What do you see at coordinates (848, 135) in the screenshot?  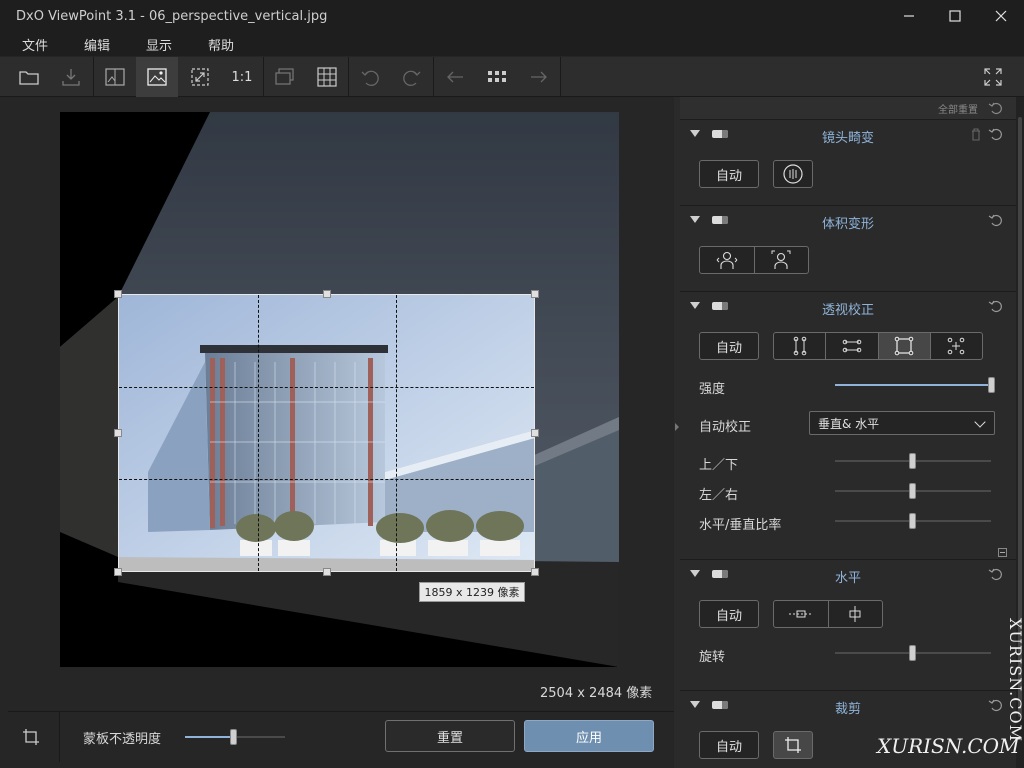 I see `section-header: 镜头畸变` at bounding box center [848, 135].